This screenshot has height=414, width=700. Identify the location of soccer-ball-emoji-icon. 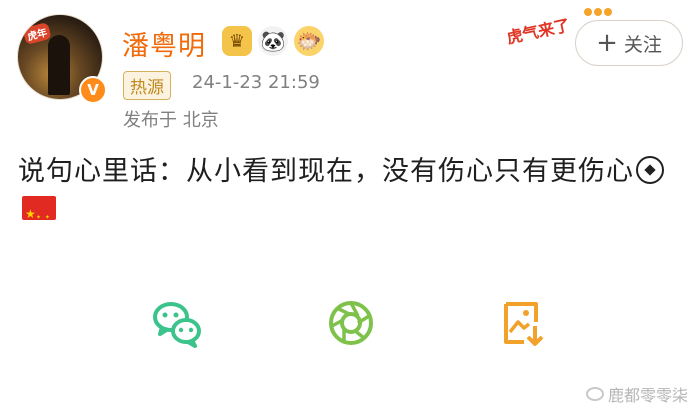
(650, 169).